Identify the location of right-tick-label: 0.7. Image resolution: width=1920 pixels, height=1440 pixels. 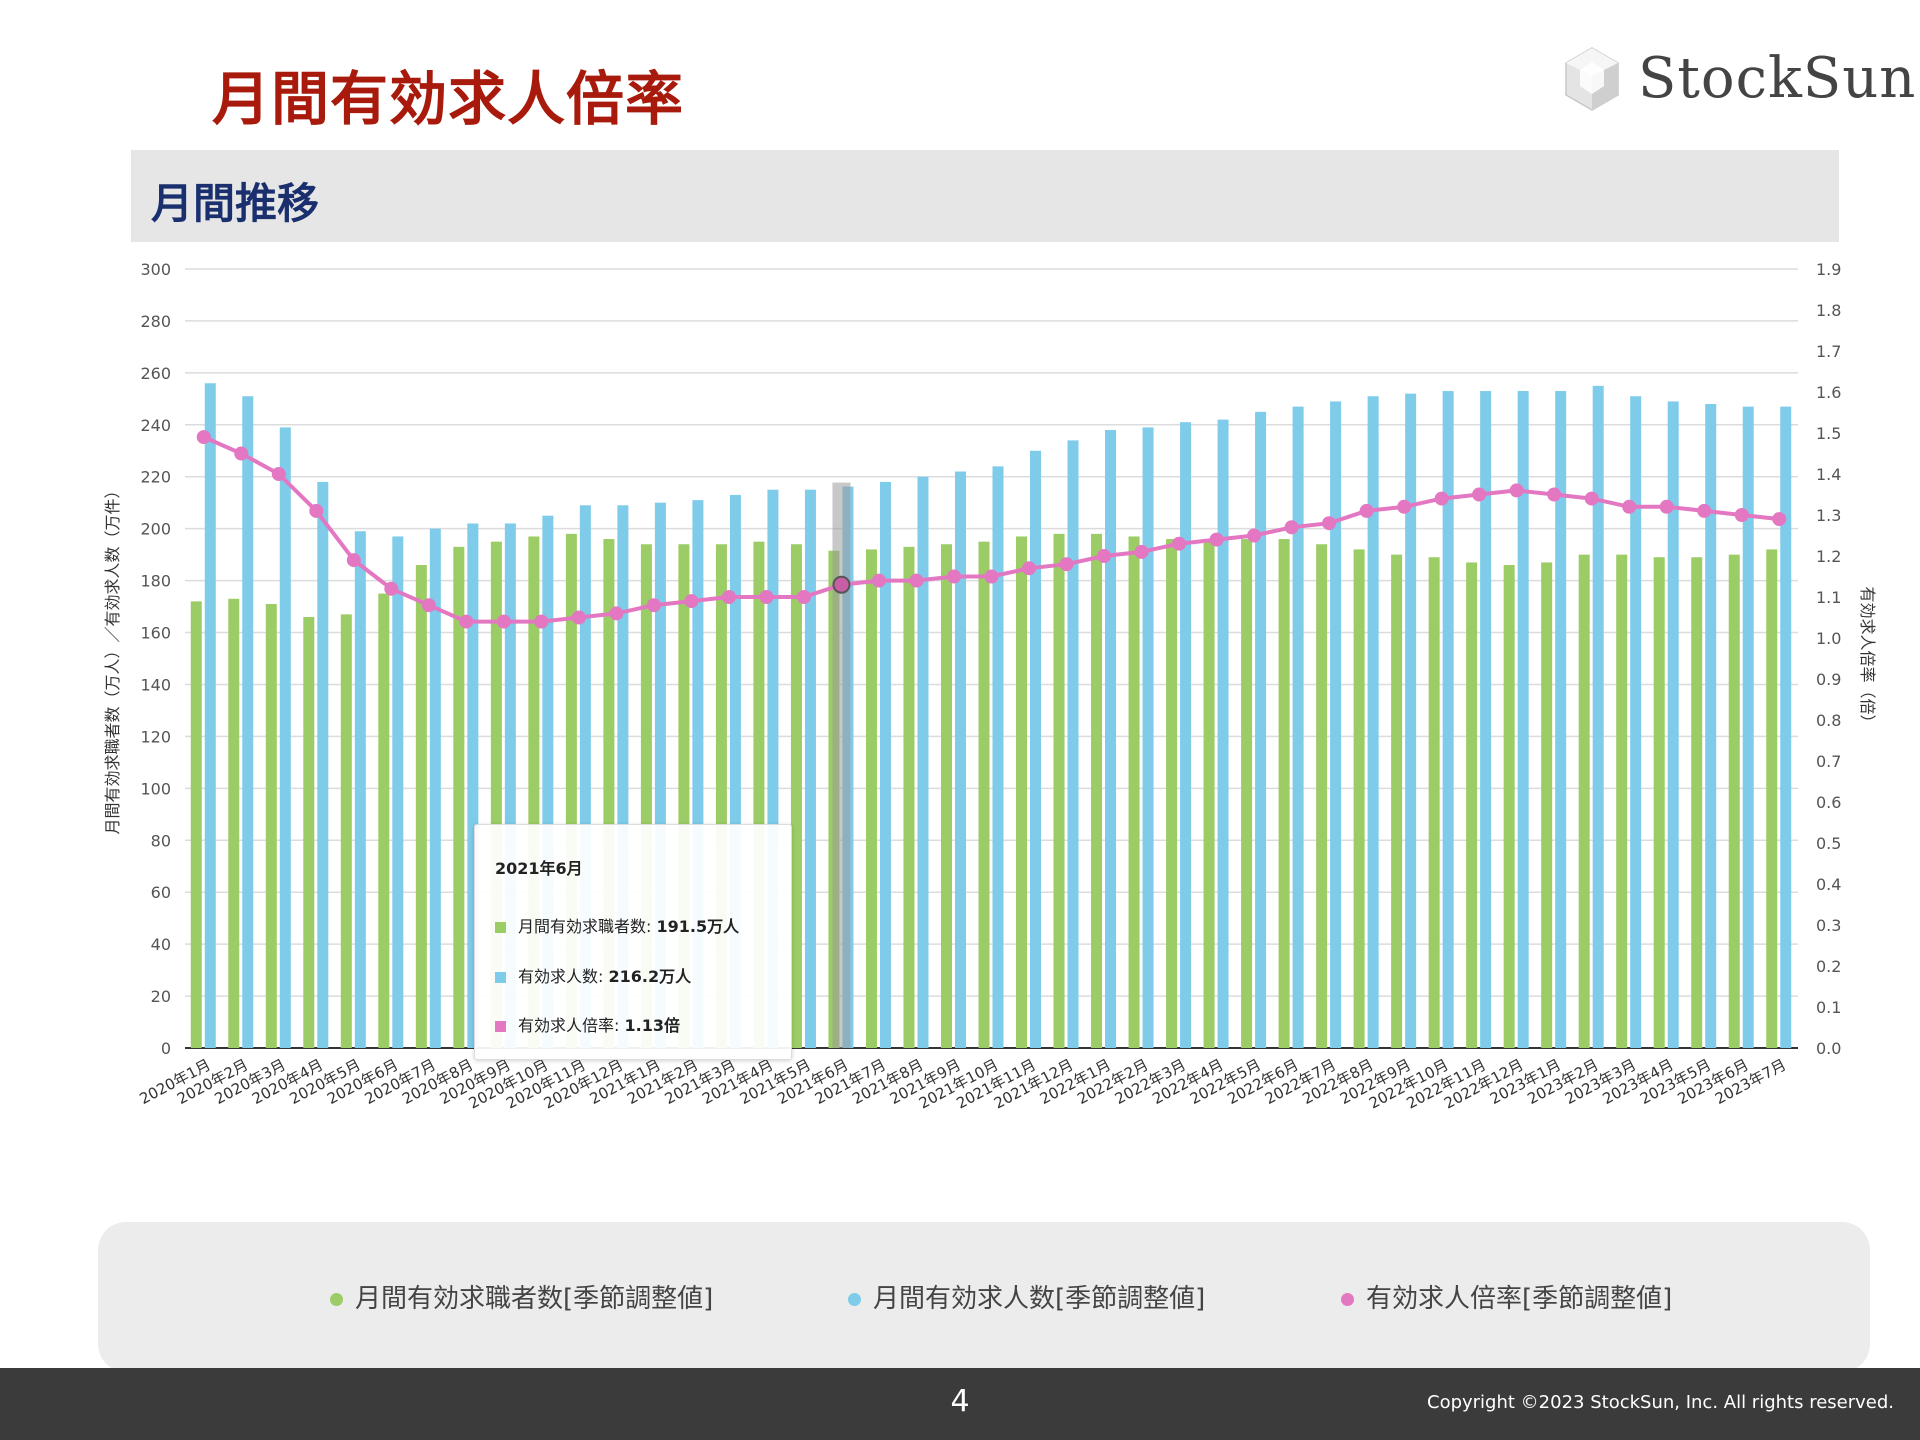
(1828, 761).